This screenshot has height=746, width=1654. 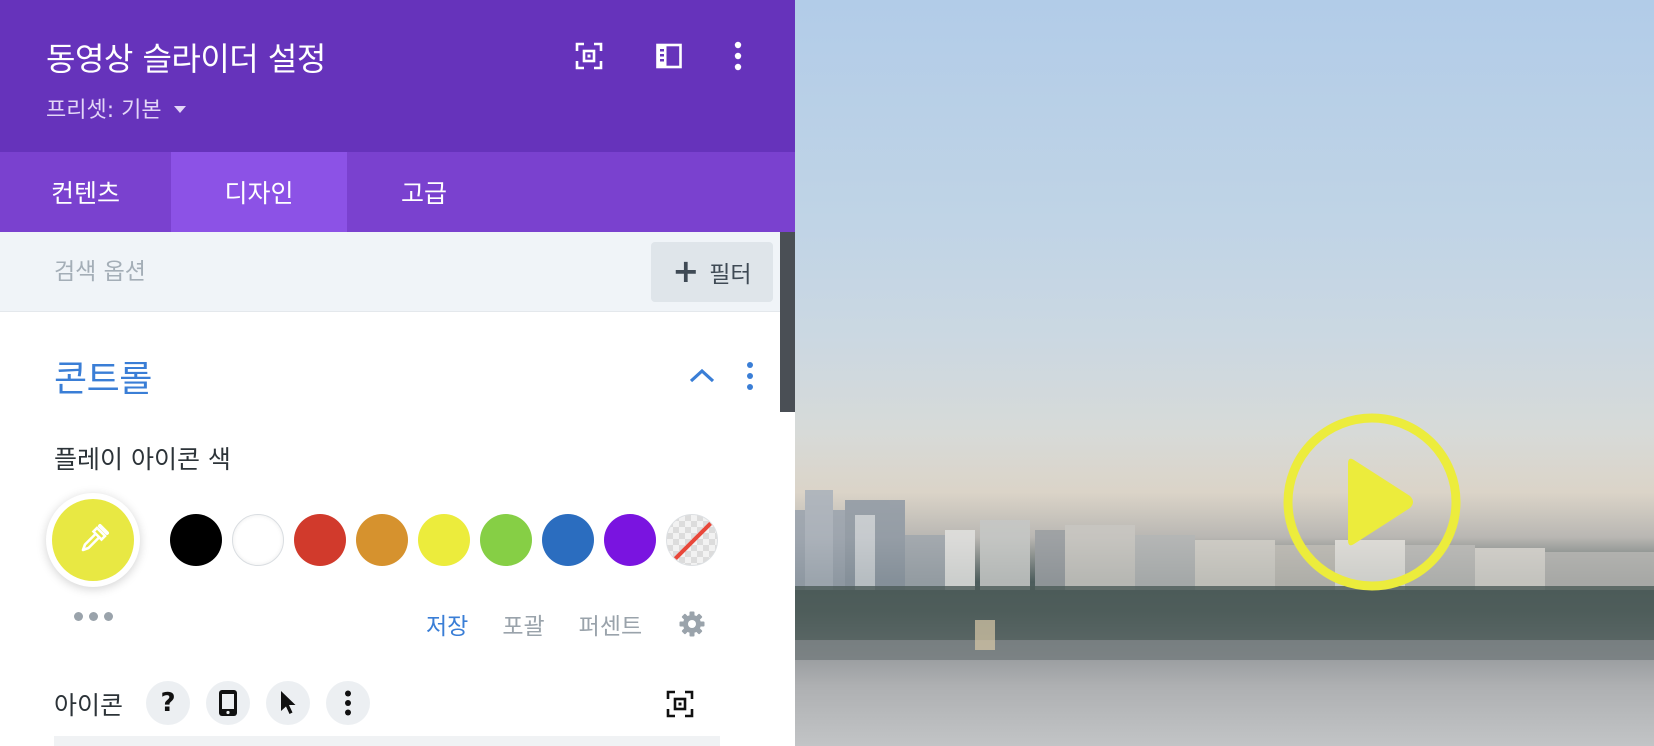 I want to click on search-input, so click(x=334, y=272).